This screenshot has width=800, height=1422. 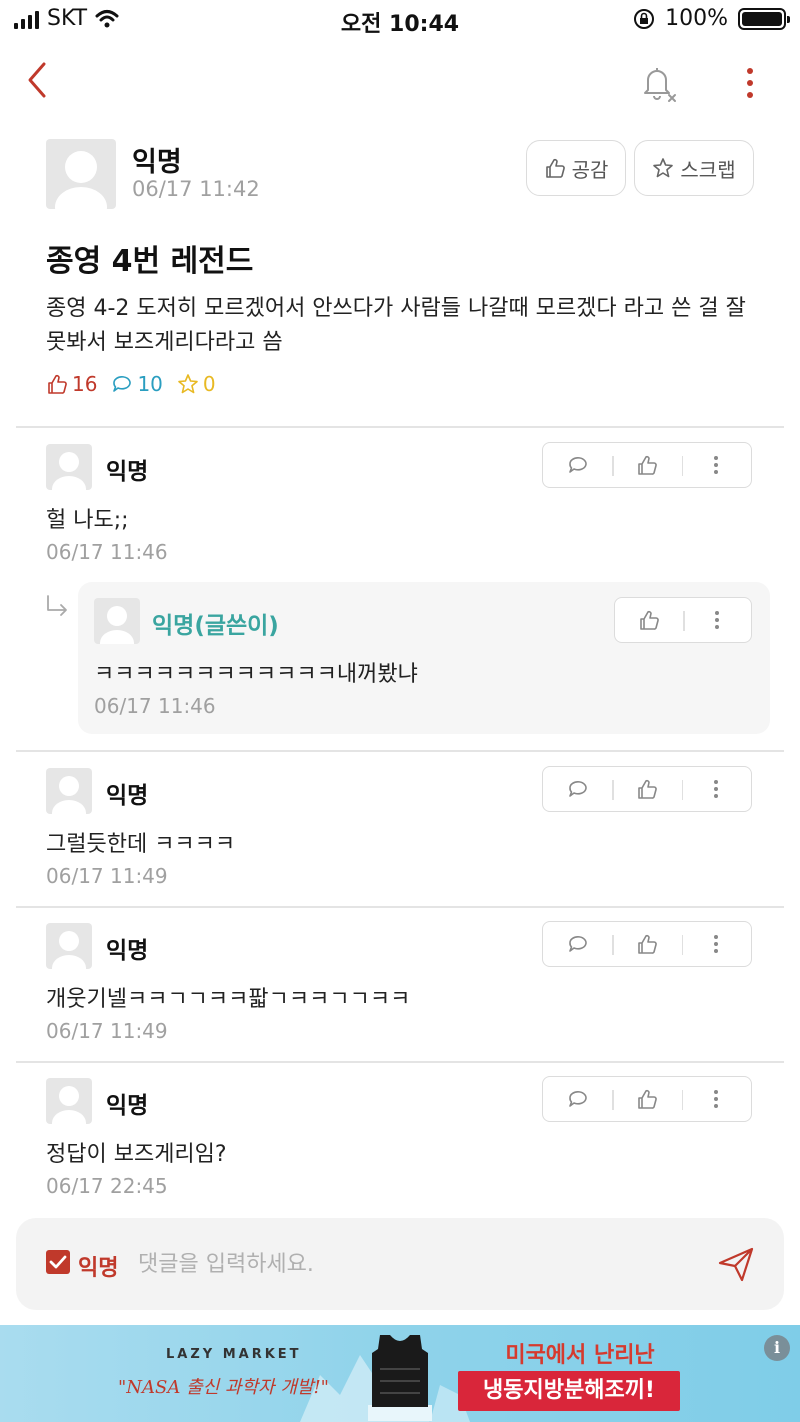 What do you see at coordinates (157, 162) in the screenshot?
I see `post-author: 익명` at bounding box center [157, 162].